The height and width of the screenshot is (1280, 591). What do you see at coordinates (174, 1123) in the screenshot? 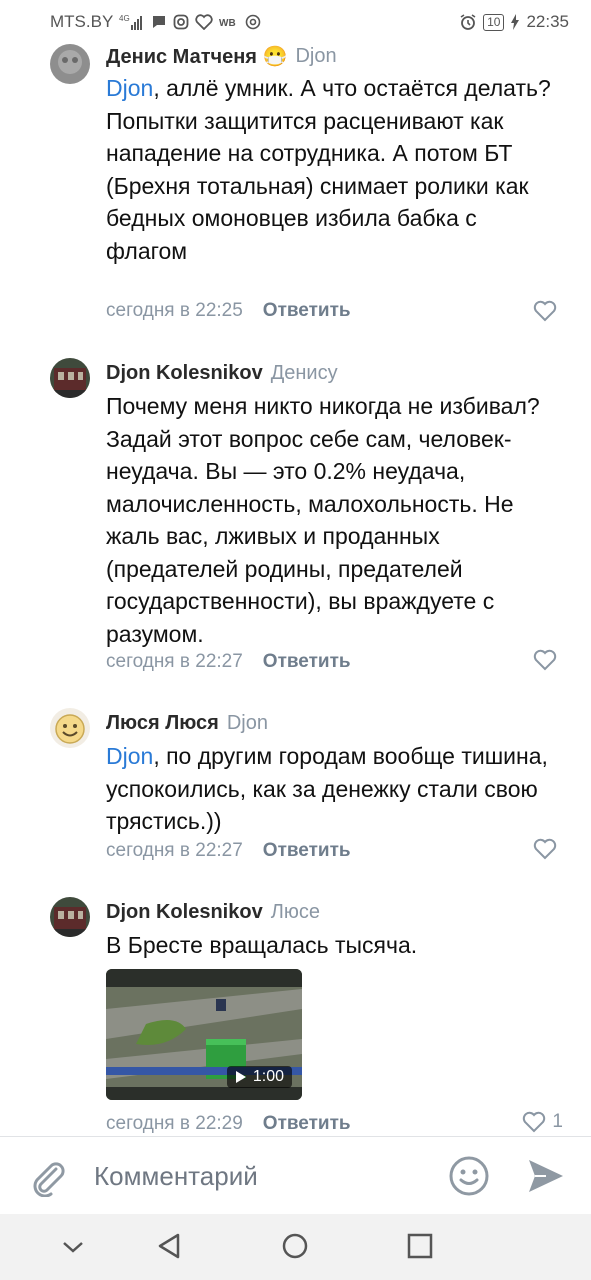
I see `comment-time: сегодня в 22:29` at bounding box center [174, 1123].